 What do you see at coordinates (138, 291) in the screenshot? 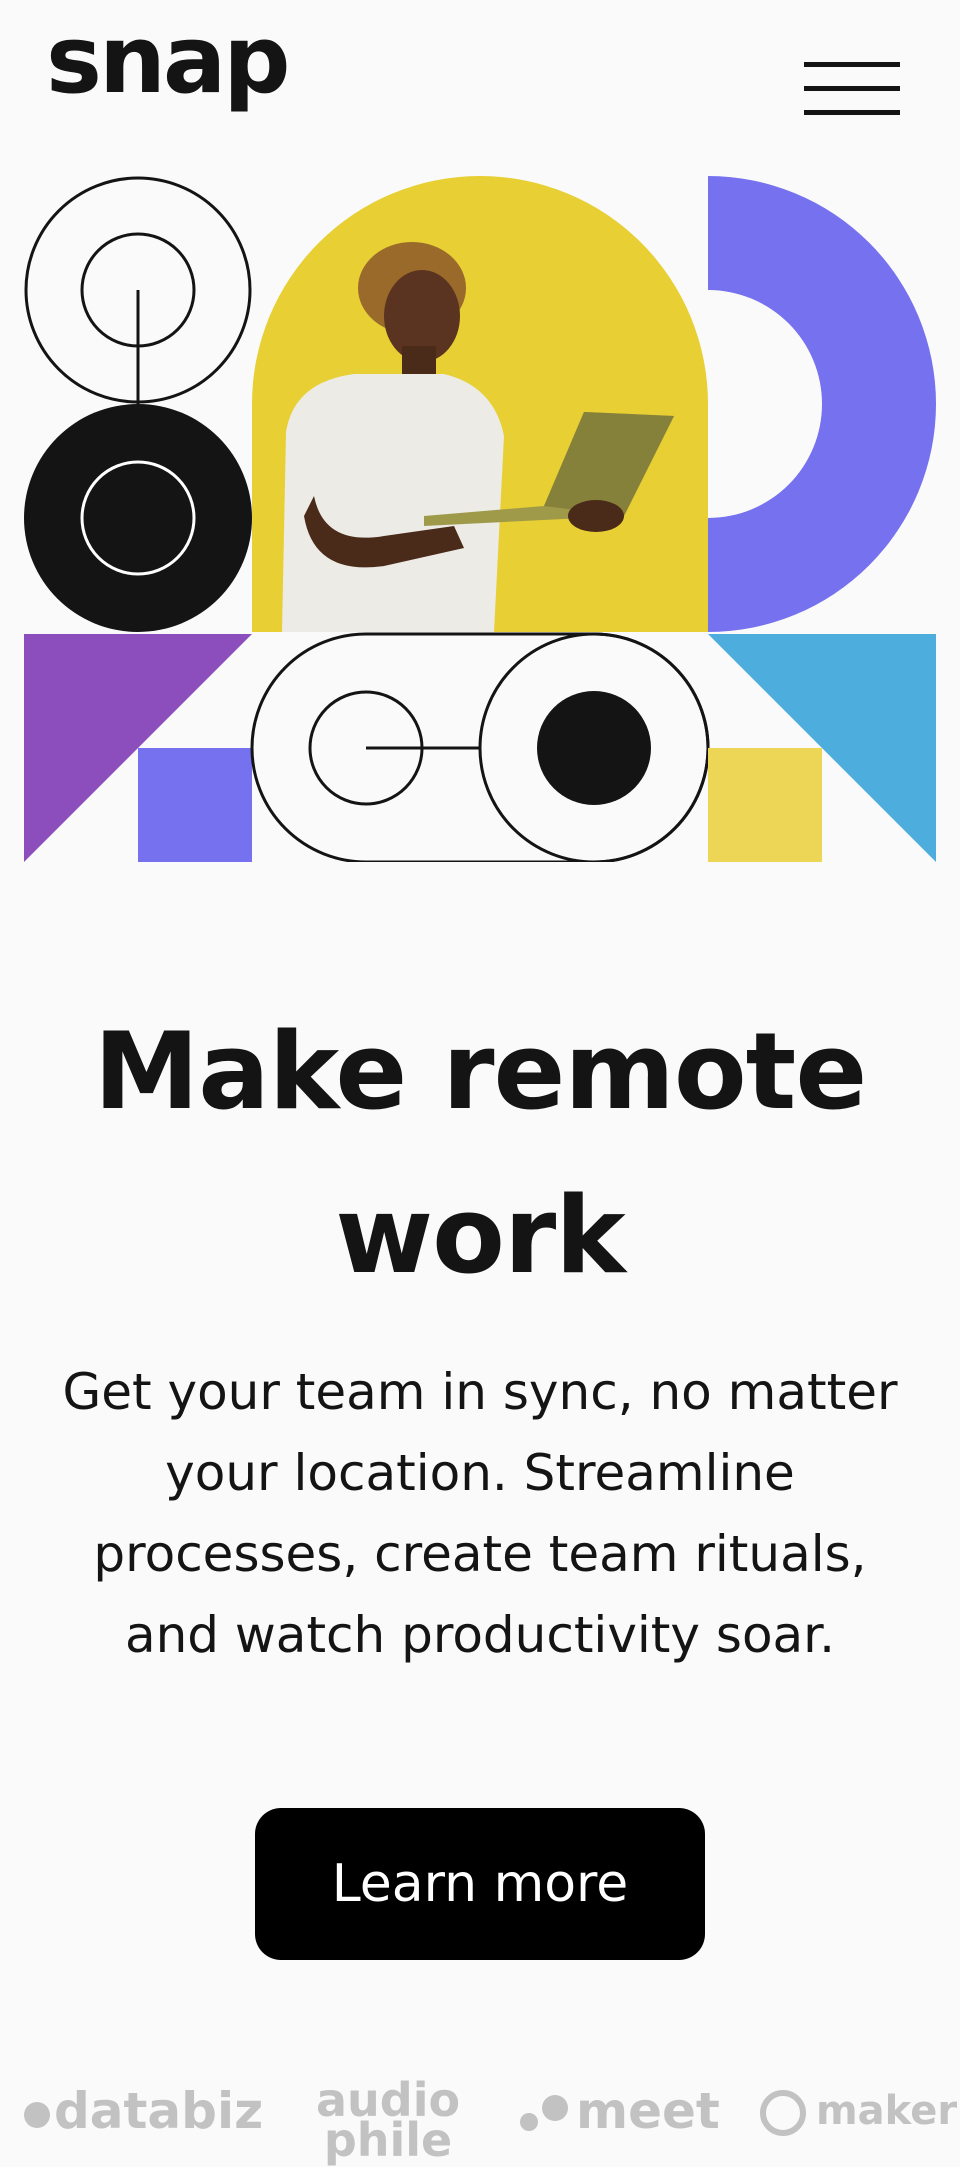
I see `outline-circle-shape` at bounding box center [138, 291].